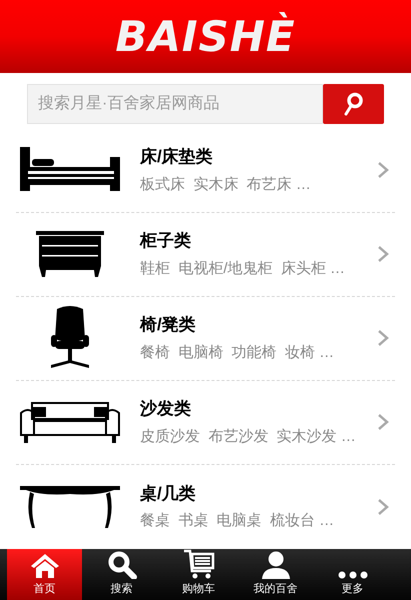 The height and width of the screenshot is (600, 411). Describe the element at coordinates (168, 325) in the screenshot. I see `category-title: 椅/凳类` at that location.